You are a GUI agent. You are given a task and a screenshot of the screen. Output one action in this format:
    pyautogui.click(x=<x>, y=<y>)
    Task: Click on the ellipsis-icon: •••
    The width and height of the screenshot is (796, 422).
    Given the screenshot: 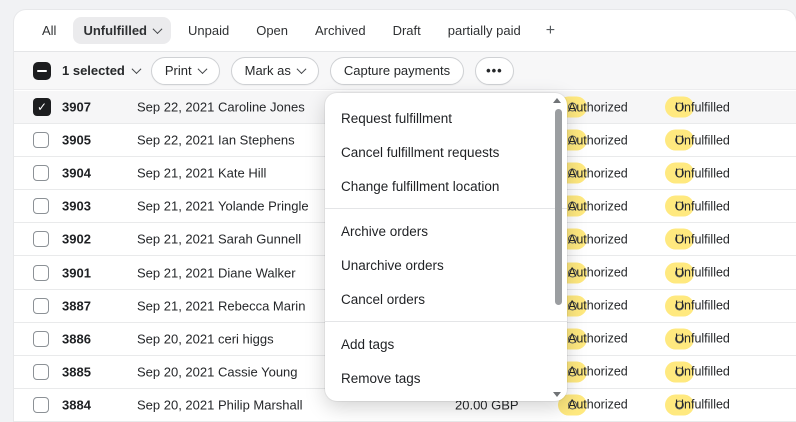 What is the action you would take?
    pyautogui.click(x=494, y=70)
    